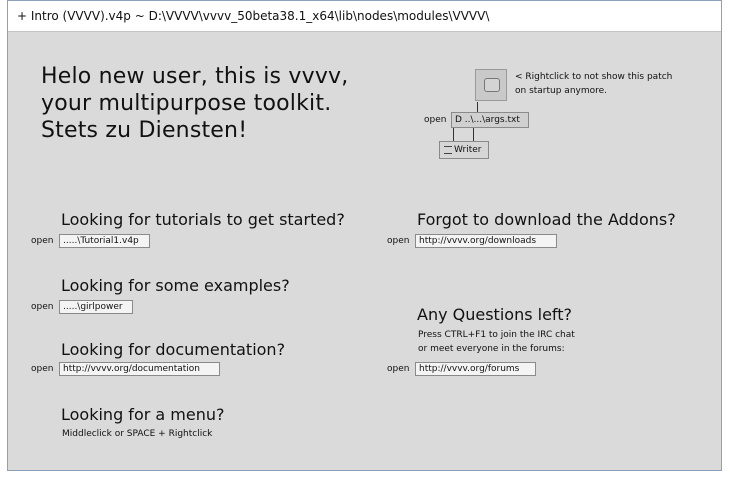 The image size is (730, 479). Describe the element at coordinates (195, 76) in the screenshot. I see `intro-line-1: Helo new user, this is vvvv,` at that location.